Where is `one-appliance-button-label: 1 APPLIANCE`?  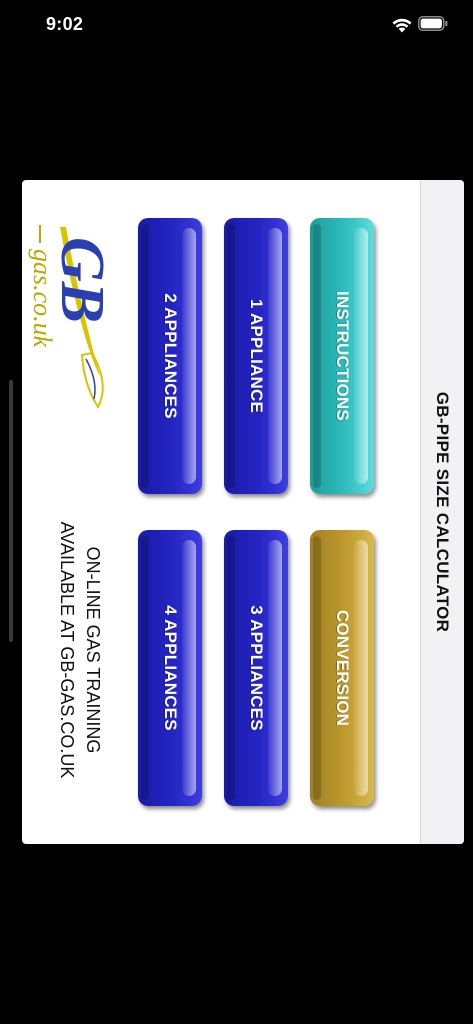 one-appliance-button-label: 1 APPLIANCE is located at coordinates (256, 356).